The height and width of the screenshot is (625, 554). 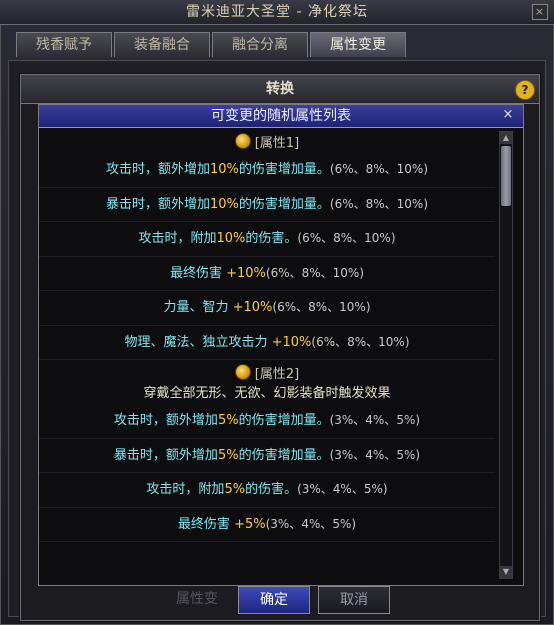 What do you see at coordinates (260, 44) in the screenshot?
I see `tab-separation: 融合分离` at bounding box center [260, 44].